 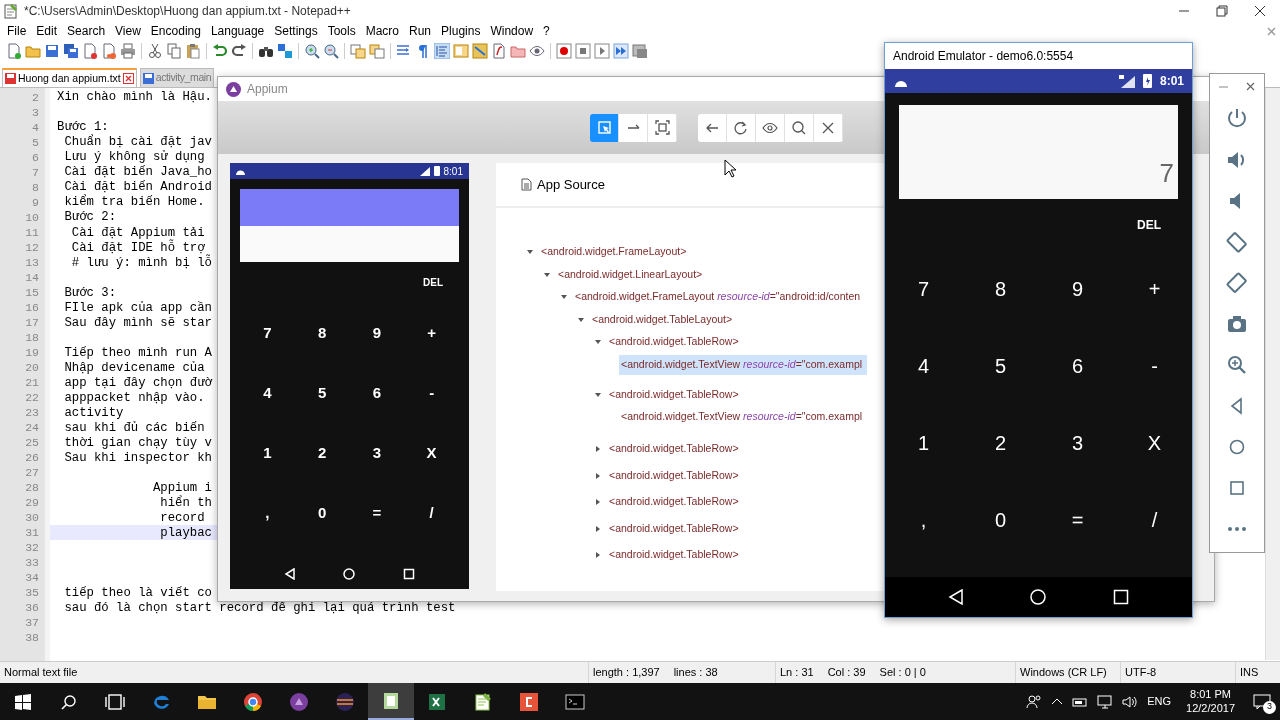 I want to click on floppy-icon, so click(x=52, y=51).